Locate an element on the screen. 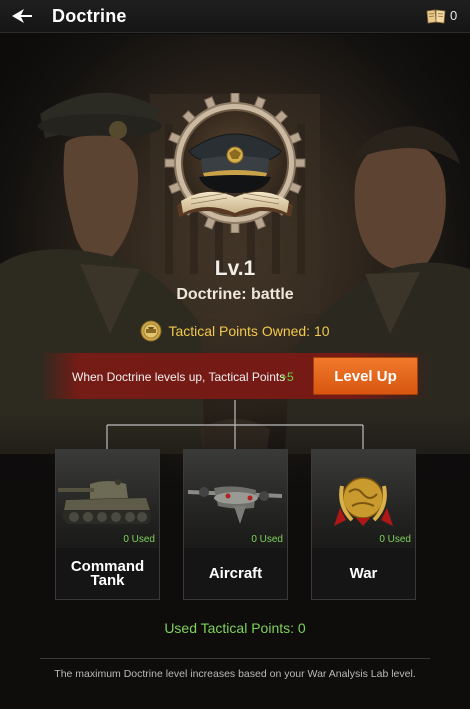 This screenshot has height=709, width=470. branch-name: Command Tank is located at coordinates (107, 573).